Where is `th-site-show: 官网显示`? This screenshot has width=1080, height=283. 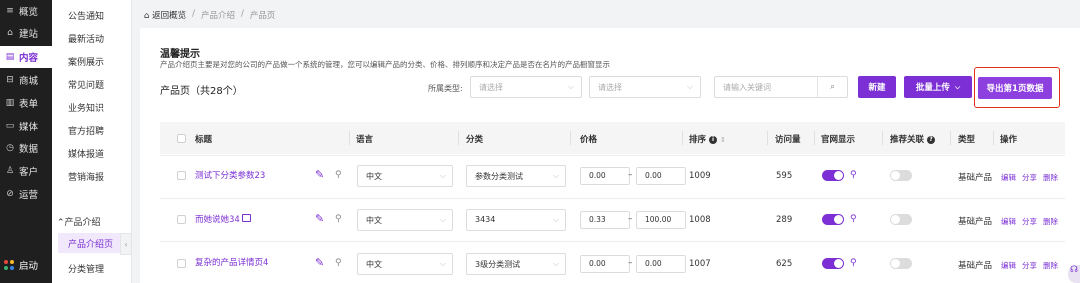
th-site-show: 官网显示 is located at coordinates (838, 140).